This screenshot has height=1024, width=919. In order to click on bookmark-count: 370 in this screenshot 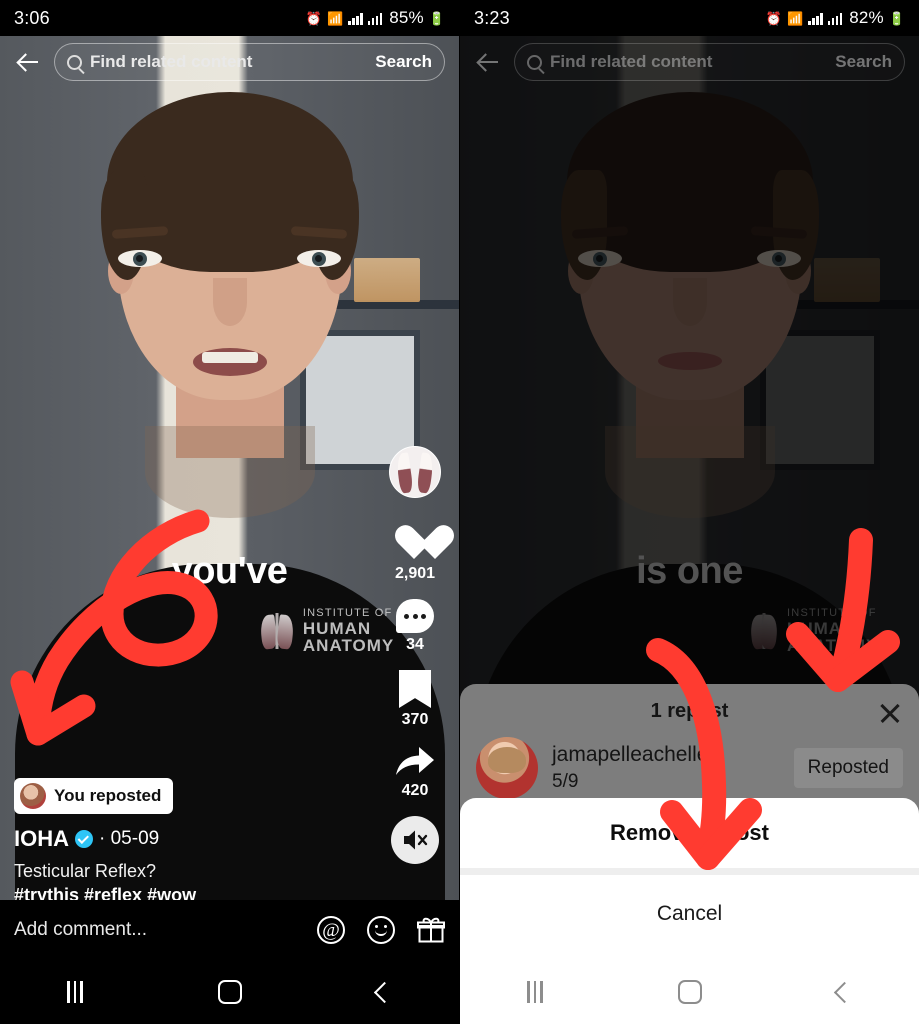, I will do `click(415, 719)`.